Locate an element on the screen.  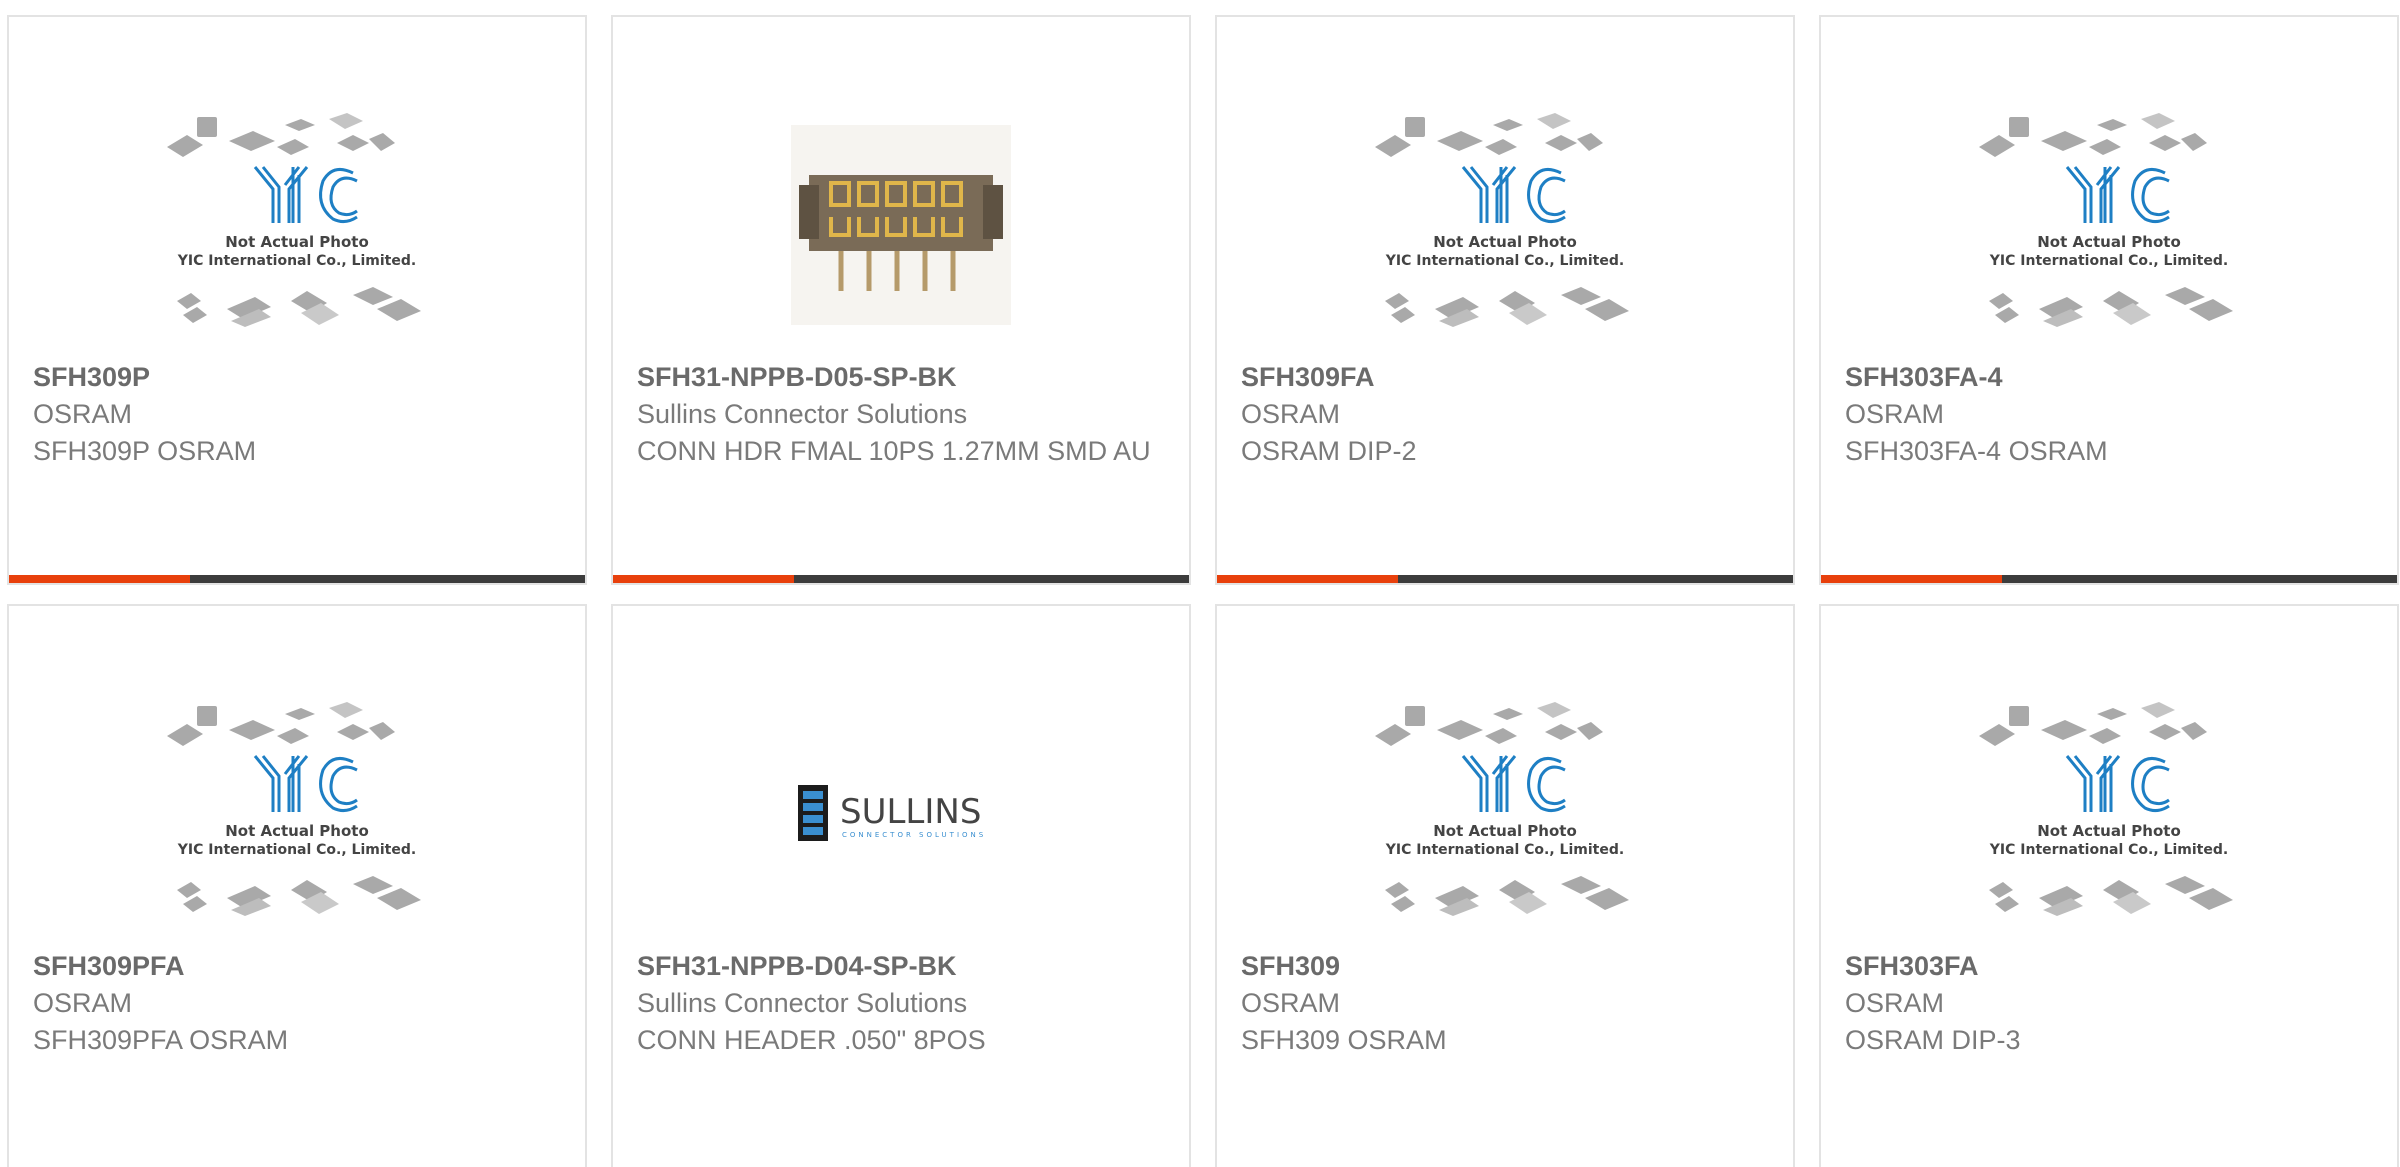
product-info: SFH303FA-4 OSRAM SFH303FA-4 OSRAM is located at coordinates (2111, 414).